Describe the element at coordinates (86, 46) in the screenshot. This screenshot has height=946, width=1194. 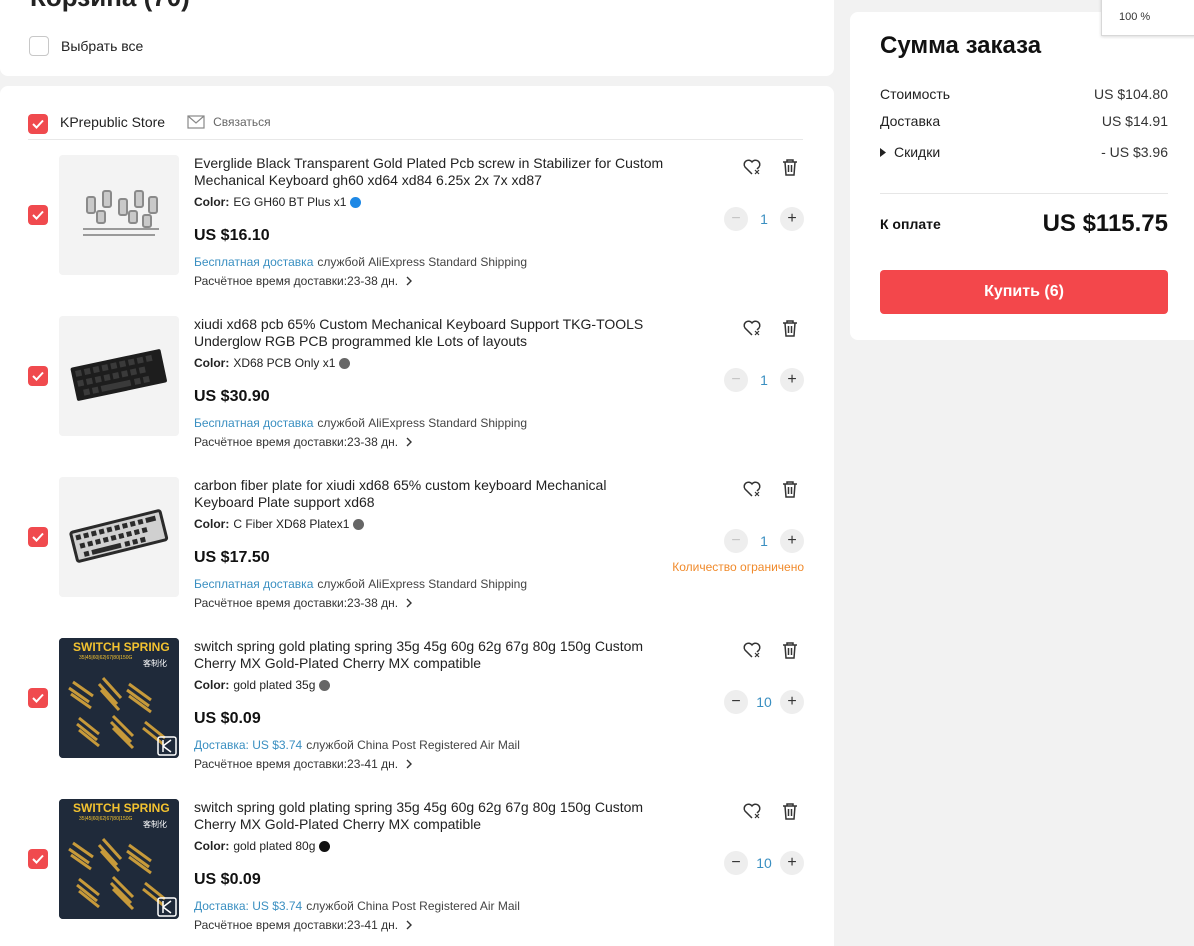
I see `select-all: Выбрать все` at that location.